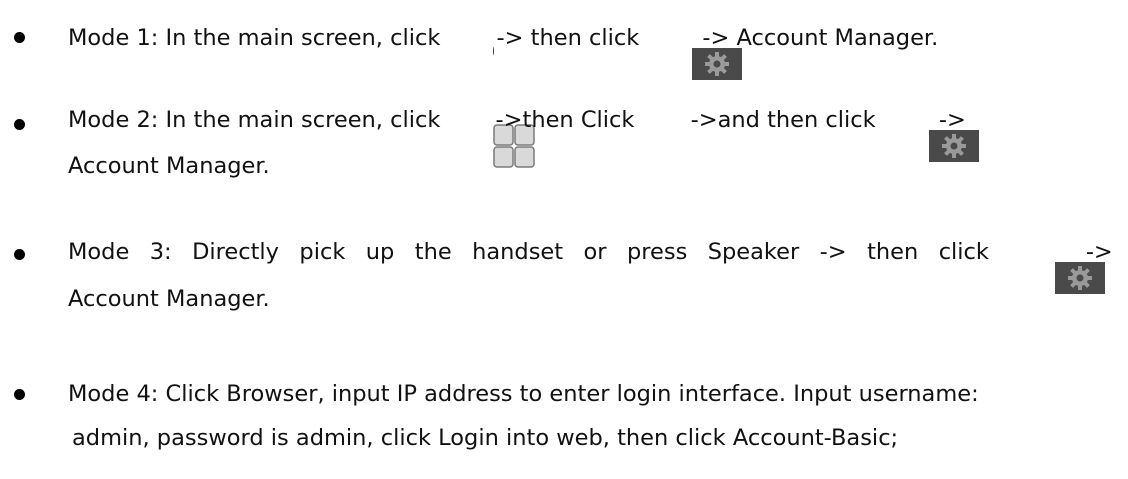 This screenshot has height=479, width=1128. Describe the element at coordinates (952, 120) in the screenshot. I see `mode-2-text-part: ->` at that location.